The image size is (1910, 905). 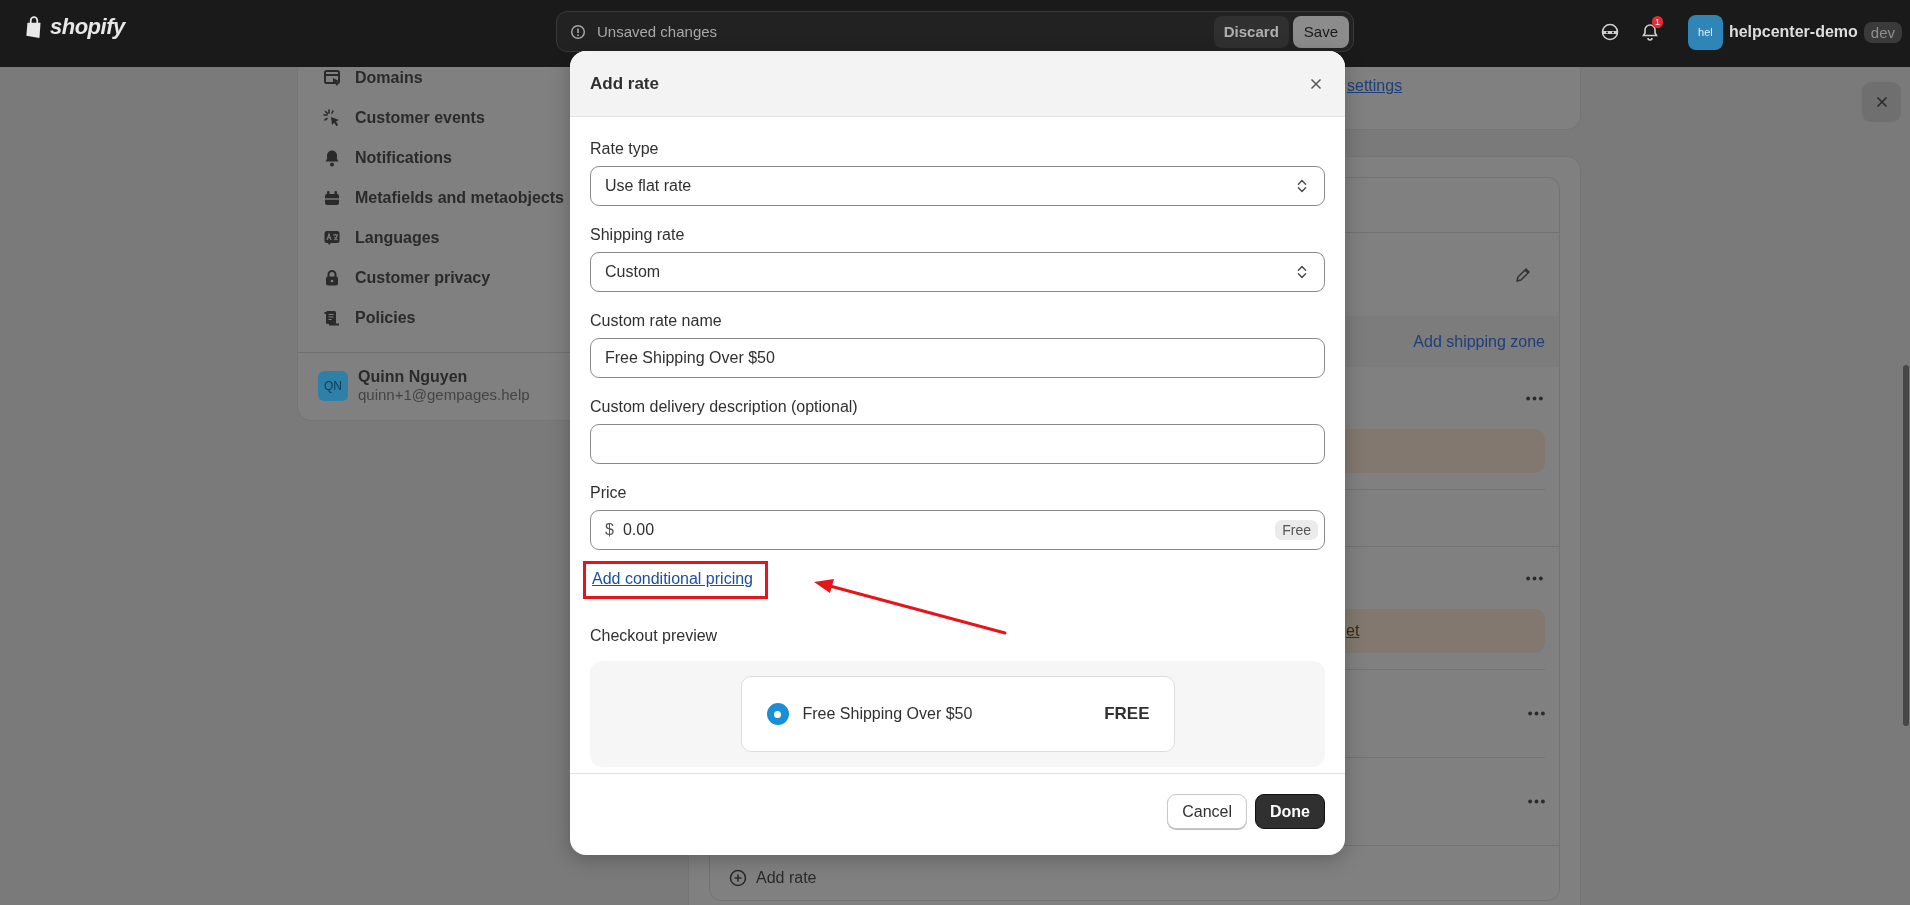 What do you see at coordinates (609, 493) in the screenshot?
I see `field-label: Price` at bounding box center [609, 493].